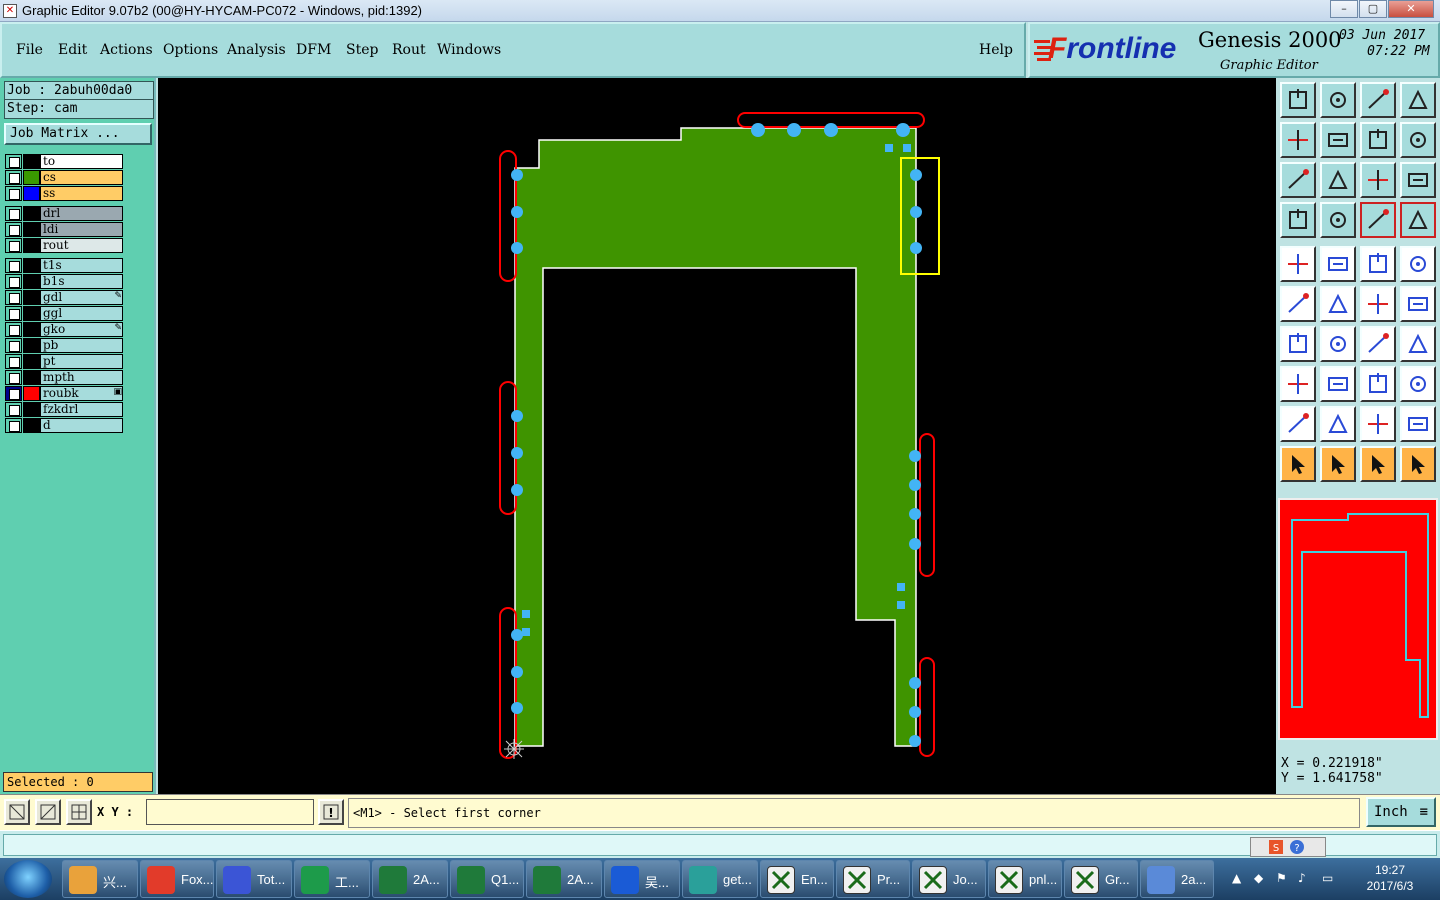  I want to click on grid-view-icon, so click(1338, 220).